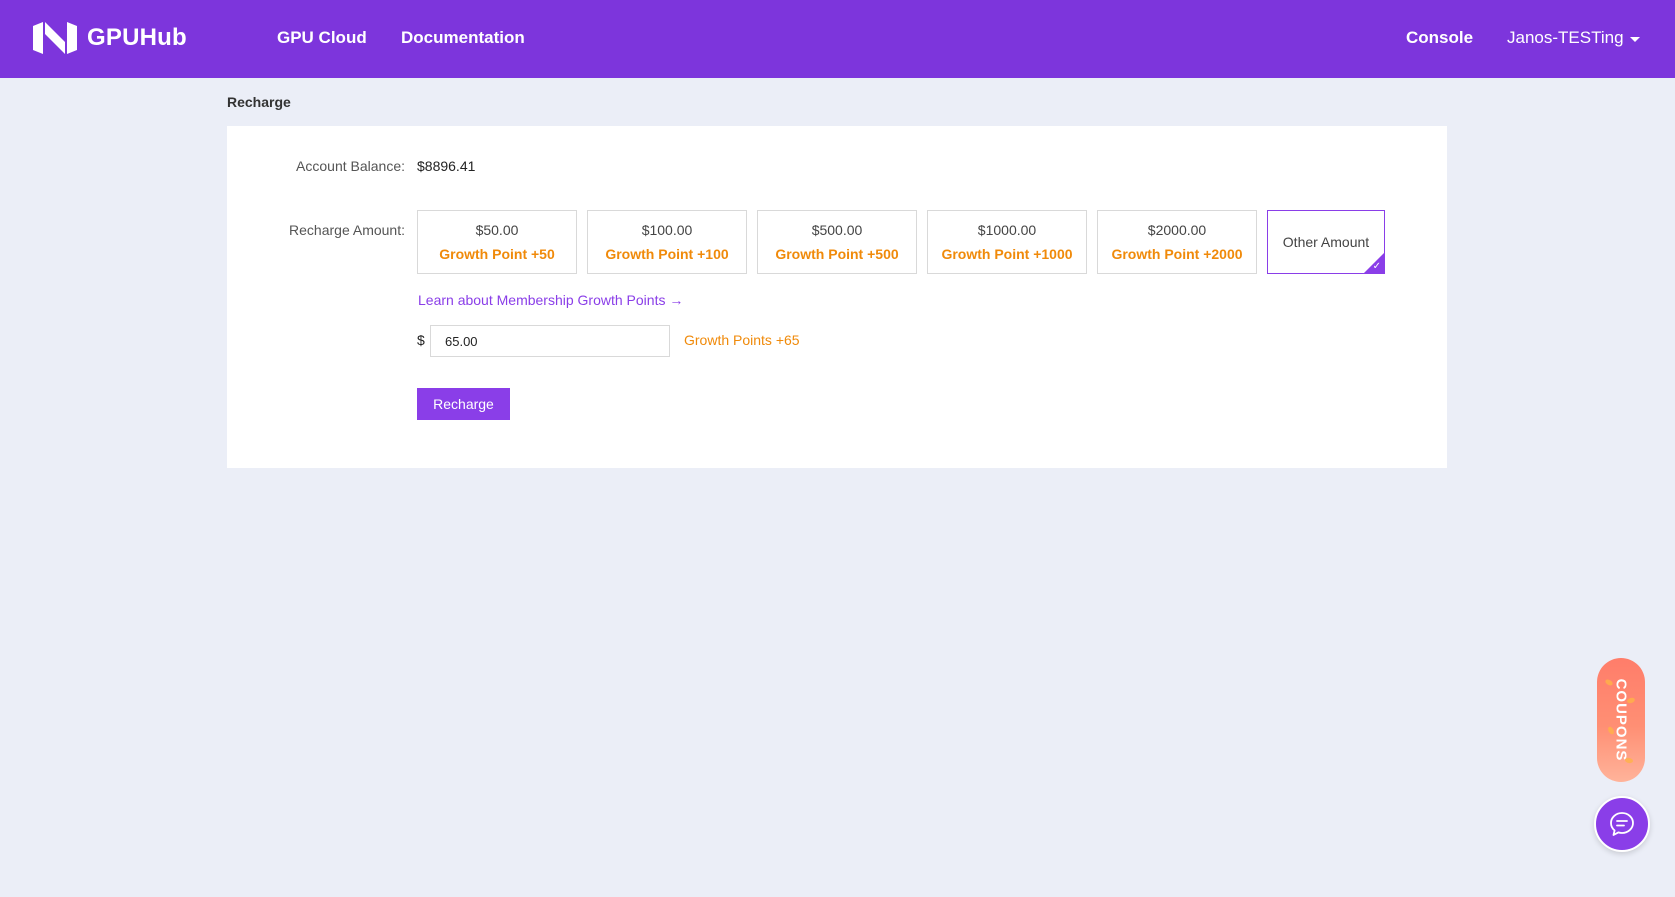  What do you see at coordinates (837, 230) in the screenshot?
I see `option-price: $500.00` at bounding box center [837, 230].